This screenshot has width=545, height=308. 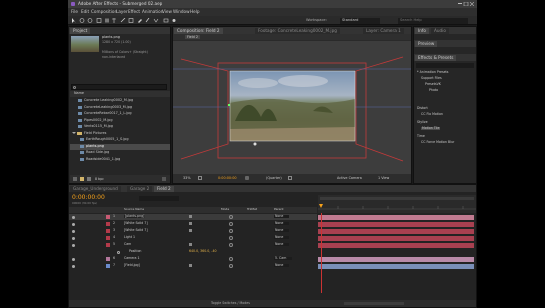 I want to click on source-name-header: Source Name, so click(x=134, y=209).